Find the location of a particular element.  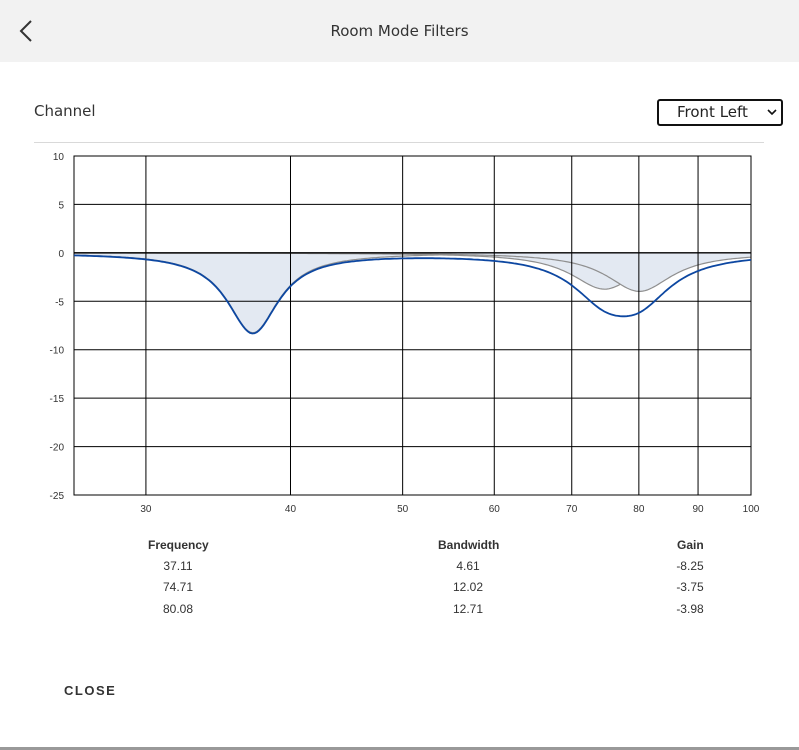

y-tick-label: 5 is located at coordinates (61, 205).